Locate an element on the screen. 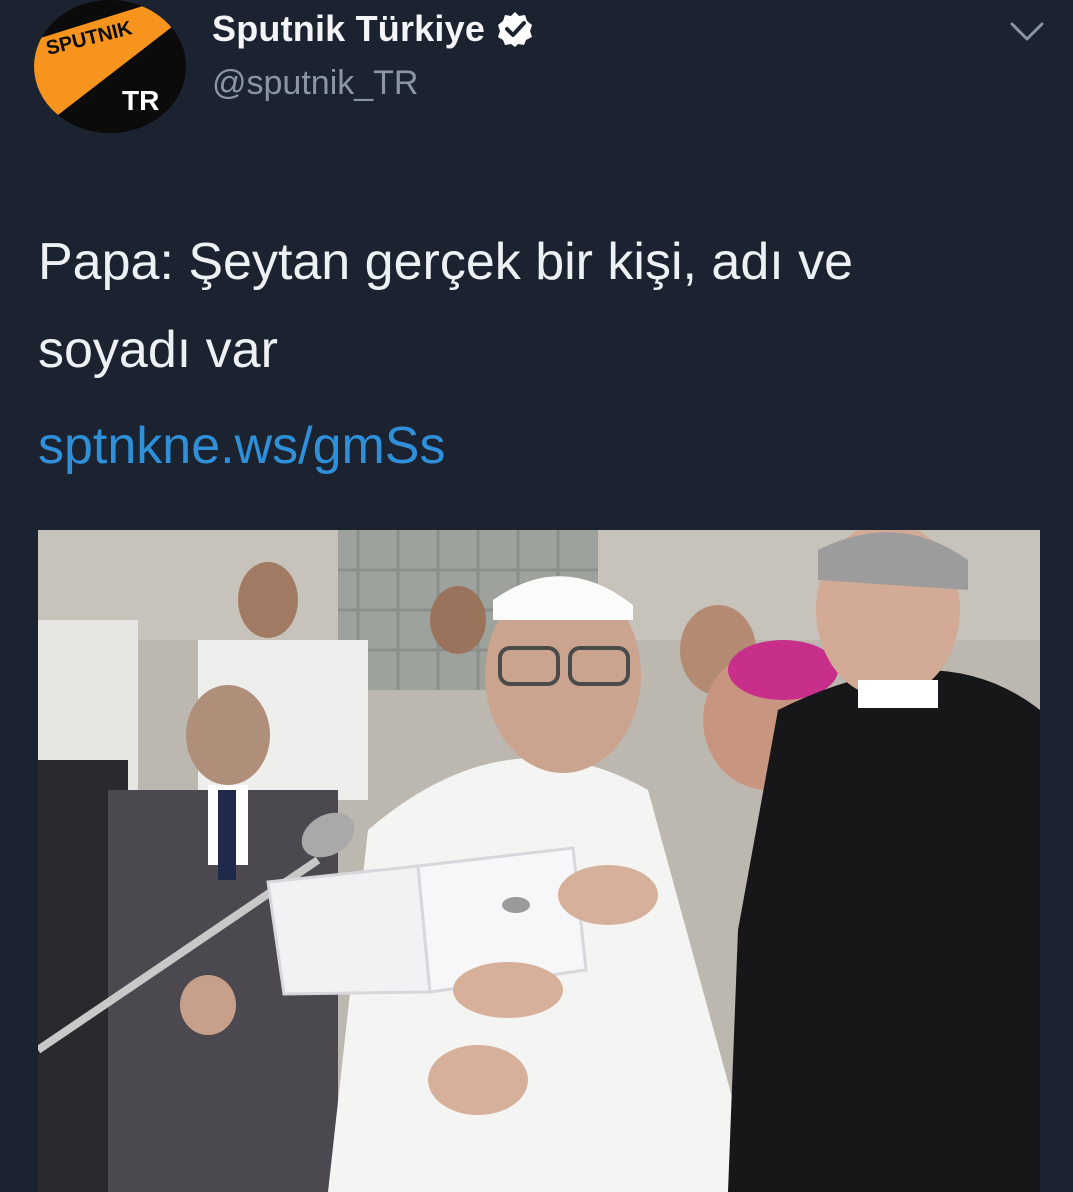  avatar: SPUTNIK TR is located at coordinates (110, 66).